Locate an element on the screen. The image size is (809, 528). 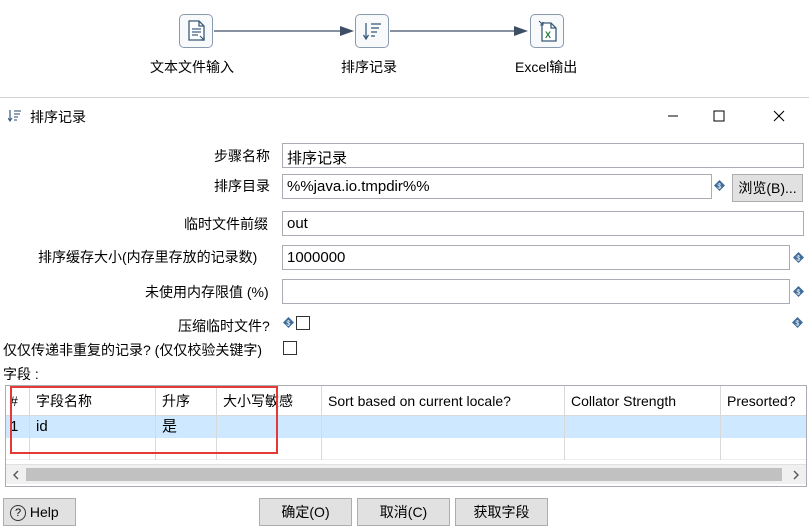
sort-directory-input: %%java.io.tmpdir%% is located at coordinates (497, 186).